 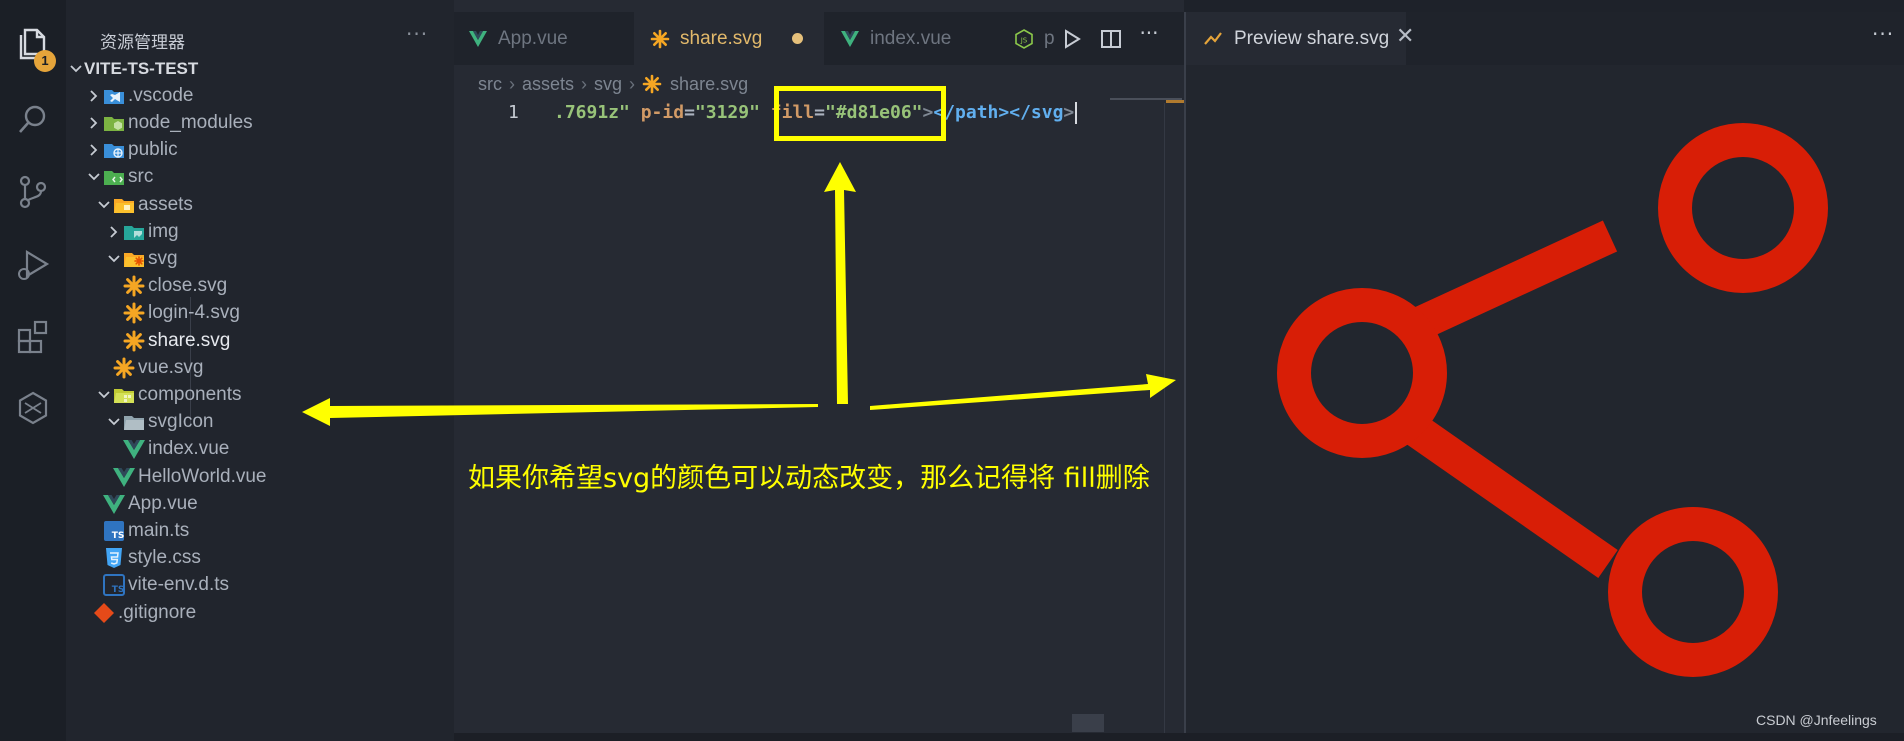 What do you see at coordinates (134, 259) in the screenshot?
I see `folder-svg-icon` at bounding box center [134, 259].